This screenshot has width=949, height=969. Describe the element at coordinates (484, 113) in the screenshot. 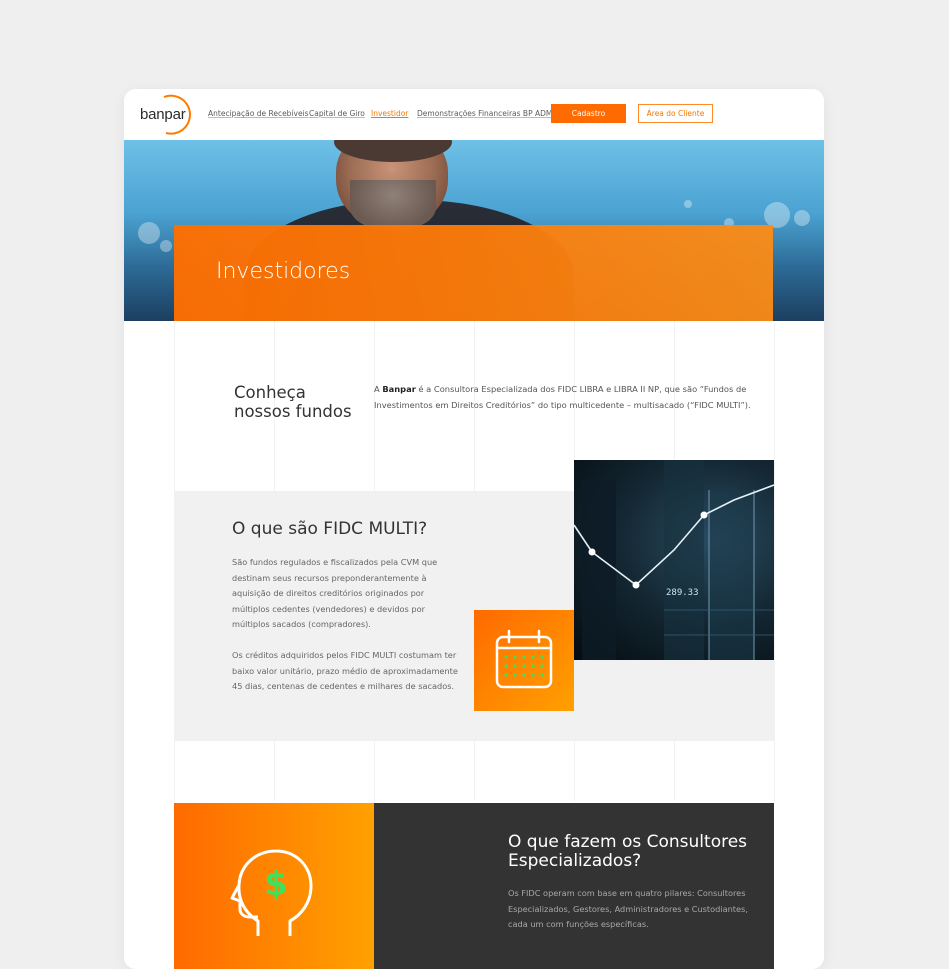

I see `nav-link-demonstracoes: Demonstrações Financeiras BP ADM` at that location.